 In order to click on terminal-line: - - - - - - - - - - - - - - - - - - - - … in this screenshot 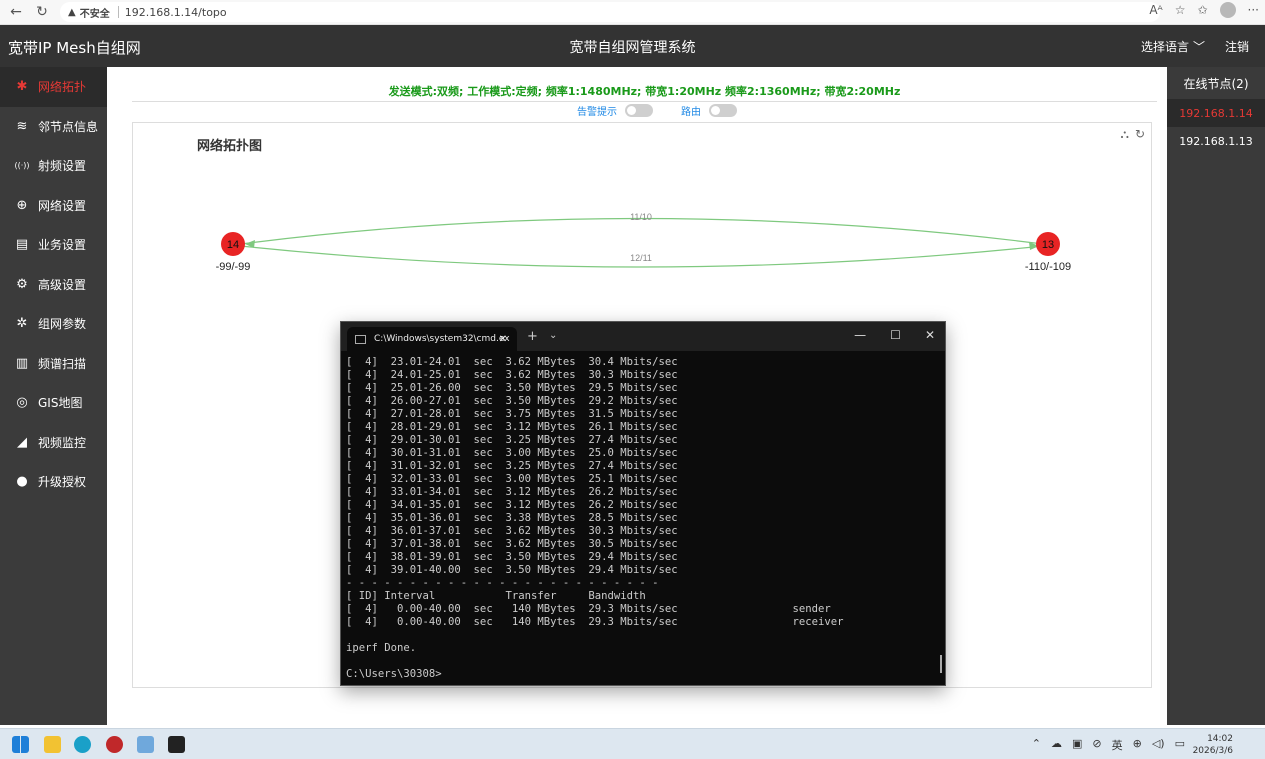, I will do `click(502, 583)`.